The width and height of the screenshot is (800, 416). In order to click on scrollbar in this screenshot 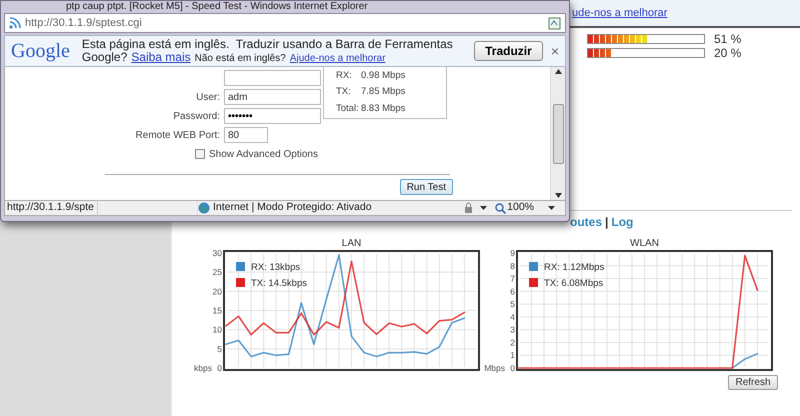, I will do `click(557, 133)`.